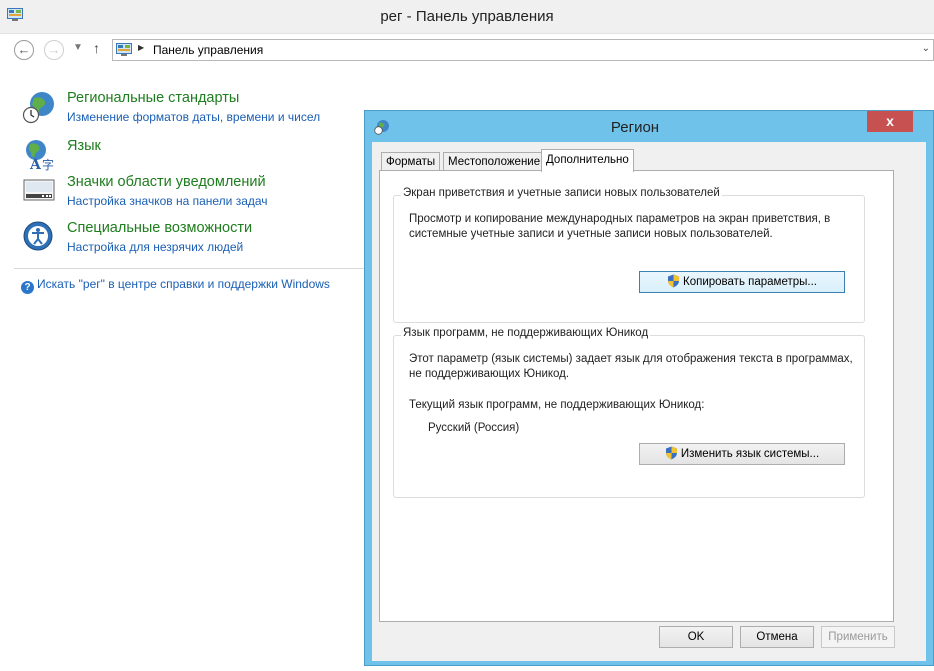 This screenshot has height=671, width=934. What do you see at coordinates (411, 161) in the screenshot?
I see `tab-formats: Форматы` at bounding box center [411, 161].